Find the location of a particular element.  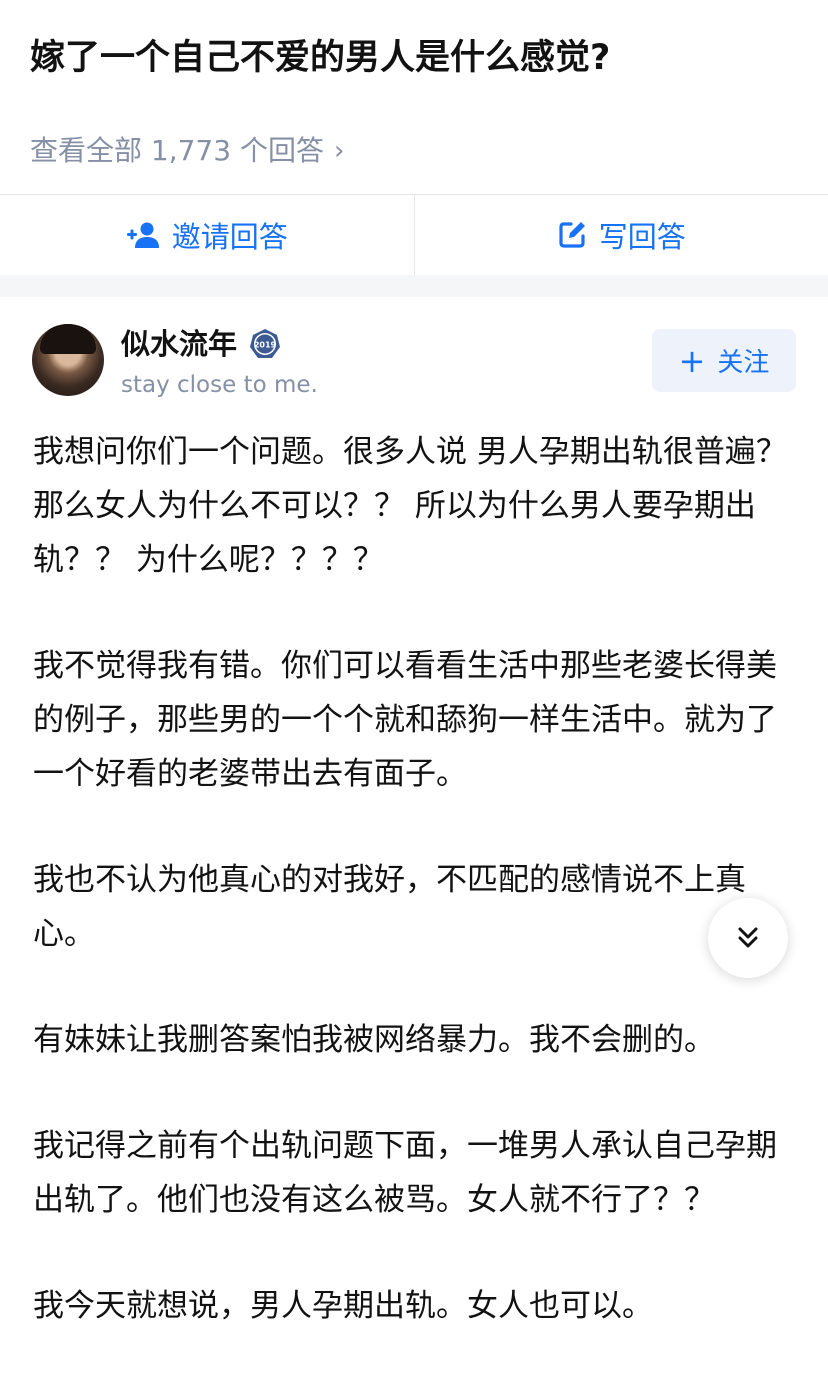

double-chevron-down-icon is located at coordinates (748, 937).